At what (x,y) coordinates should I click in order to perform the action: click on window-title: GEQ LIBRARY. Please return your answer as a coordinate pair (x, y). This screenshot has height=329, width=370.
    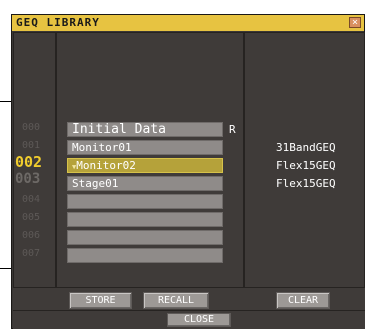
    Looking at the image, I should click on (58, 22).